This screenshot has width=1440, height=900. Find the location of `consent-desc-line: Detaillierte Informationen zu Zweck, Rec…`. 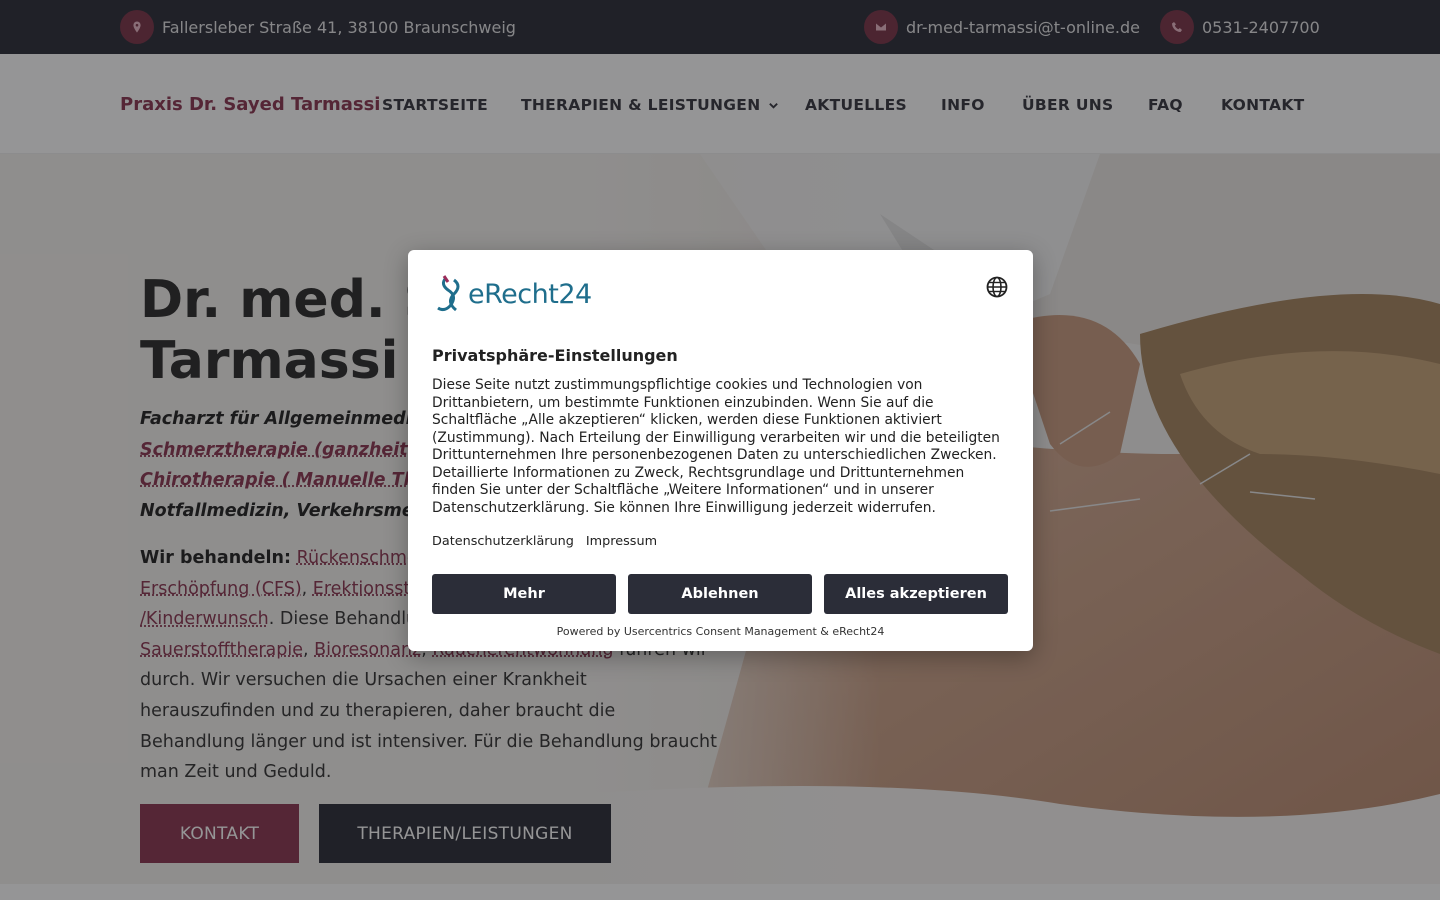

consent-desc-line: Detaillierte Informationen zu Zweck, Rec… is located at coordinates (698, 472).